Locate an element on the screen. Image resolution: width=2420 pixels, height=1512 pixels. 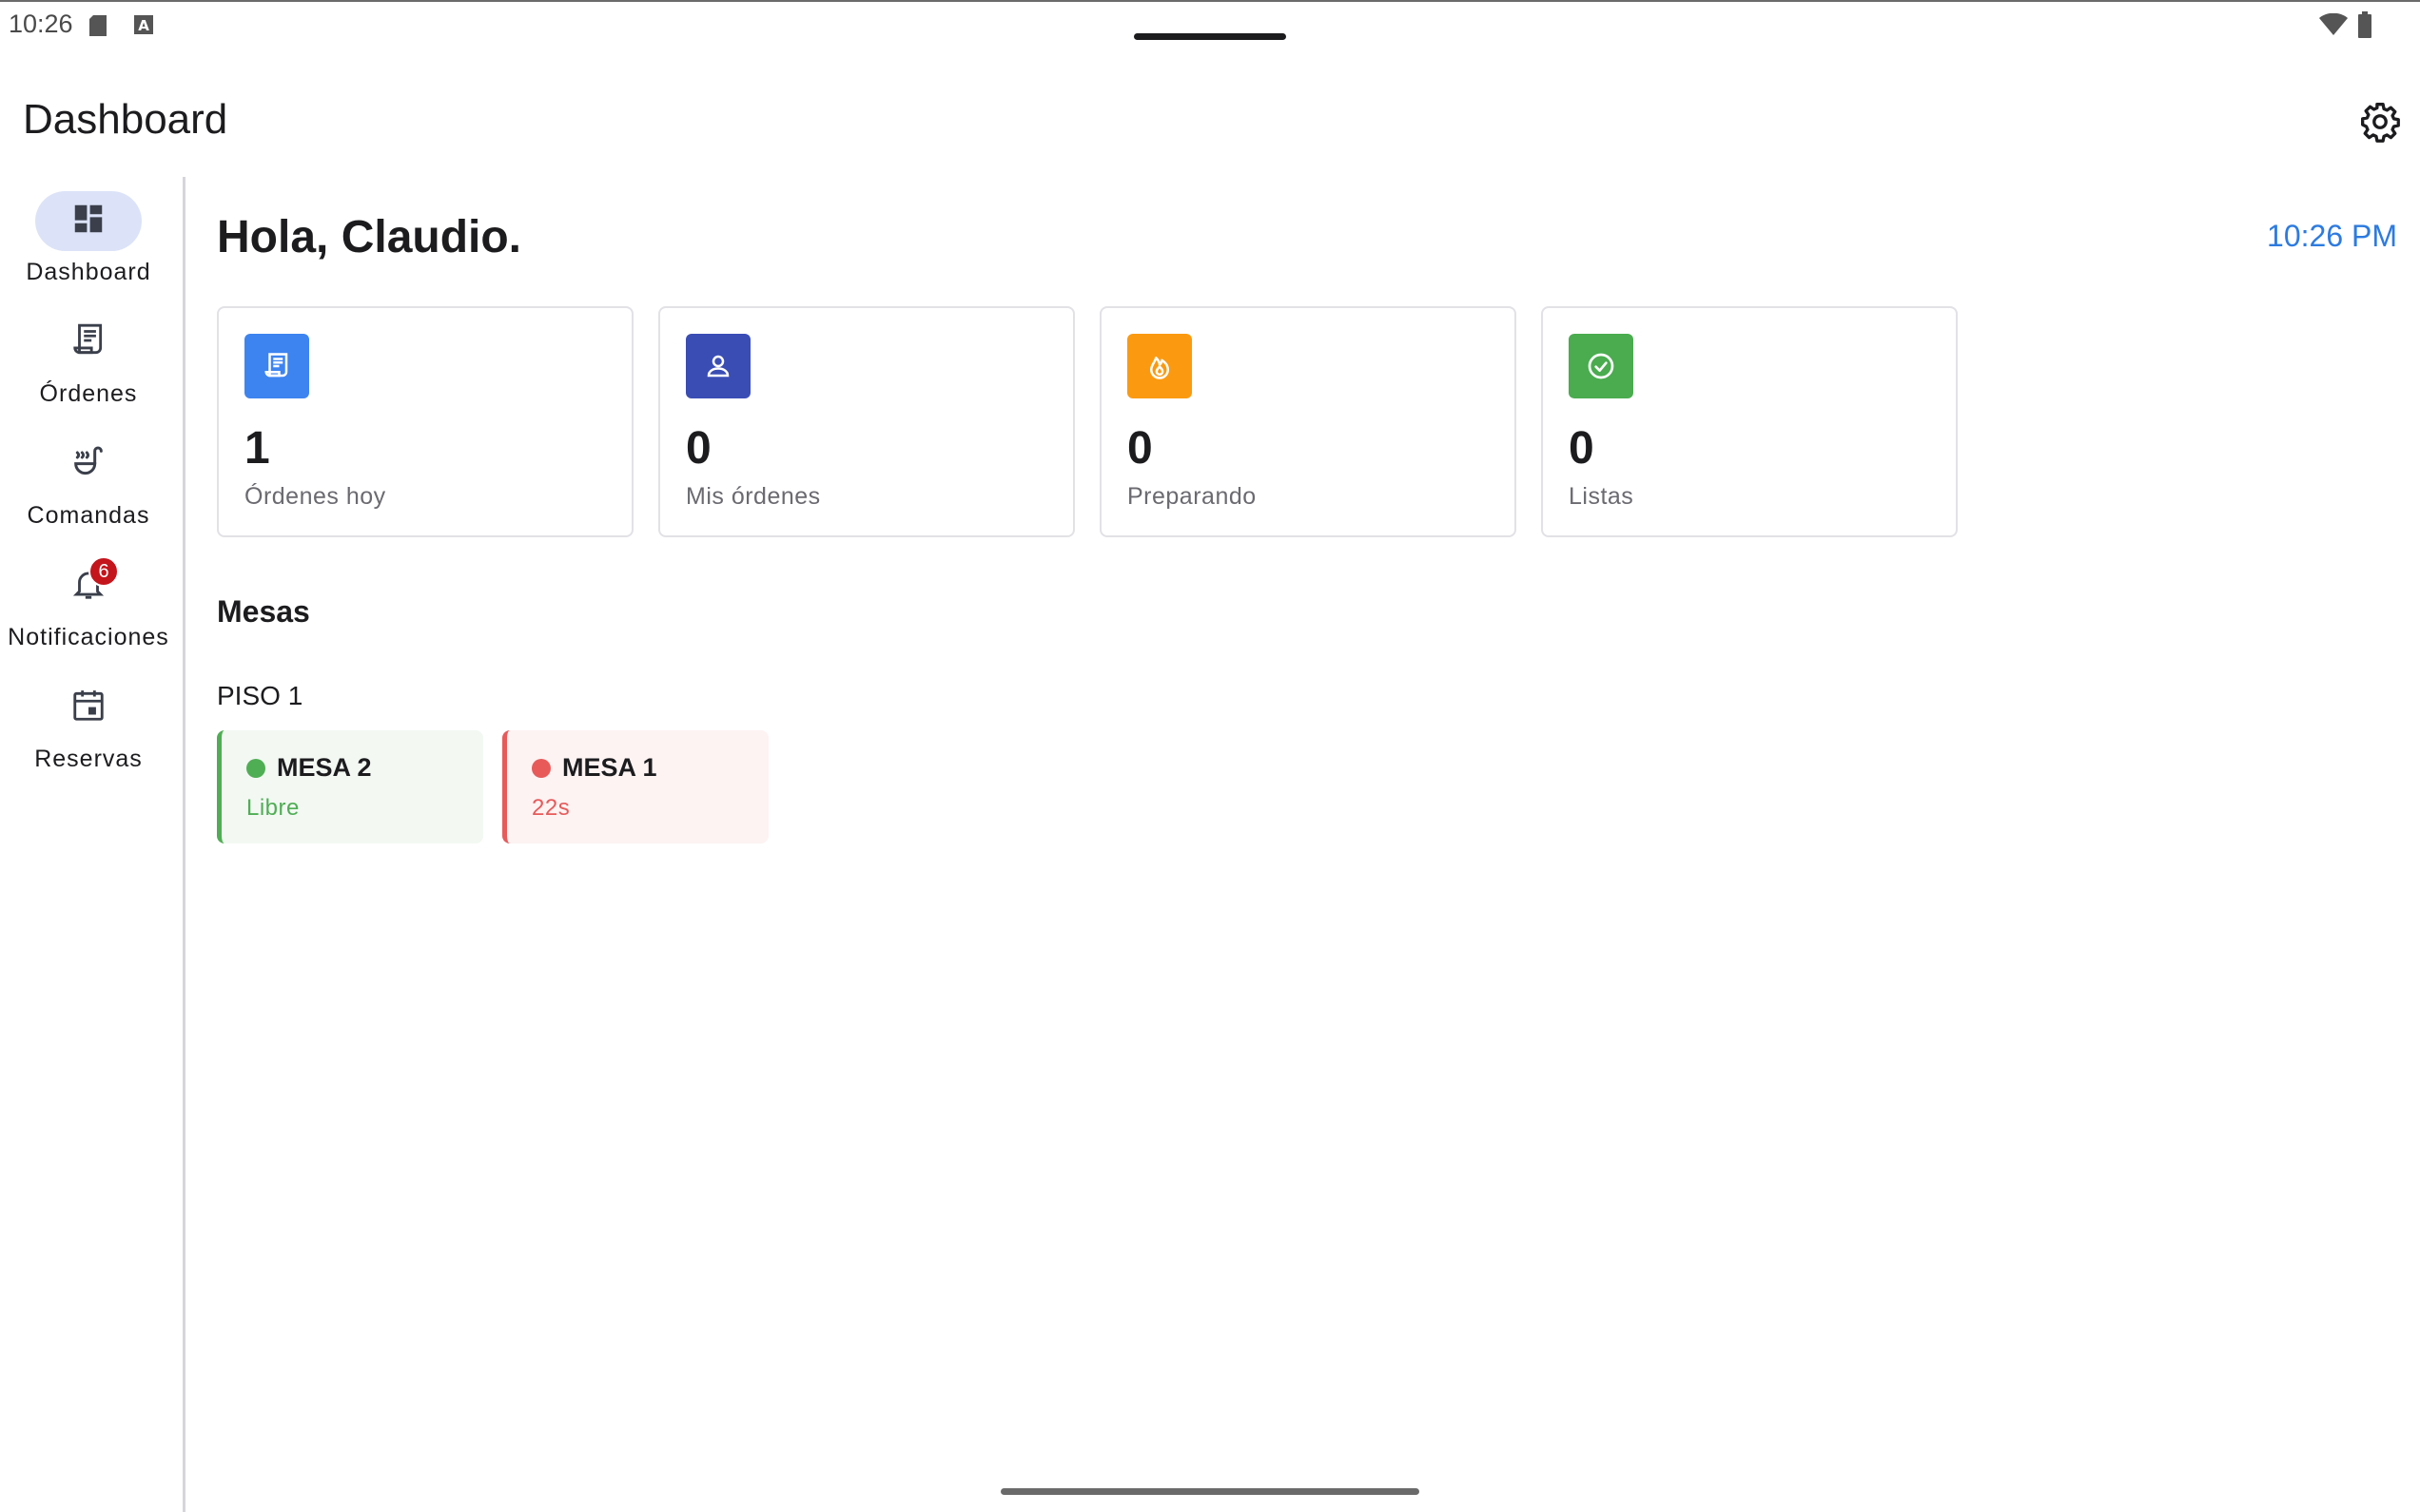
fire-icon is located at coordinates (1159, 366).